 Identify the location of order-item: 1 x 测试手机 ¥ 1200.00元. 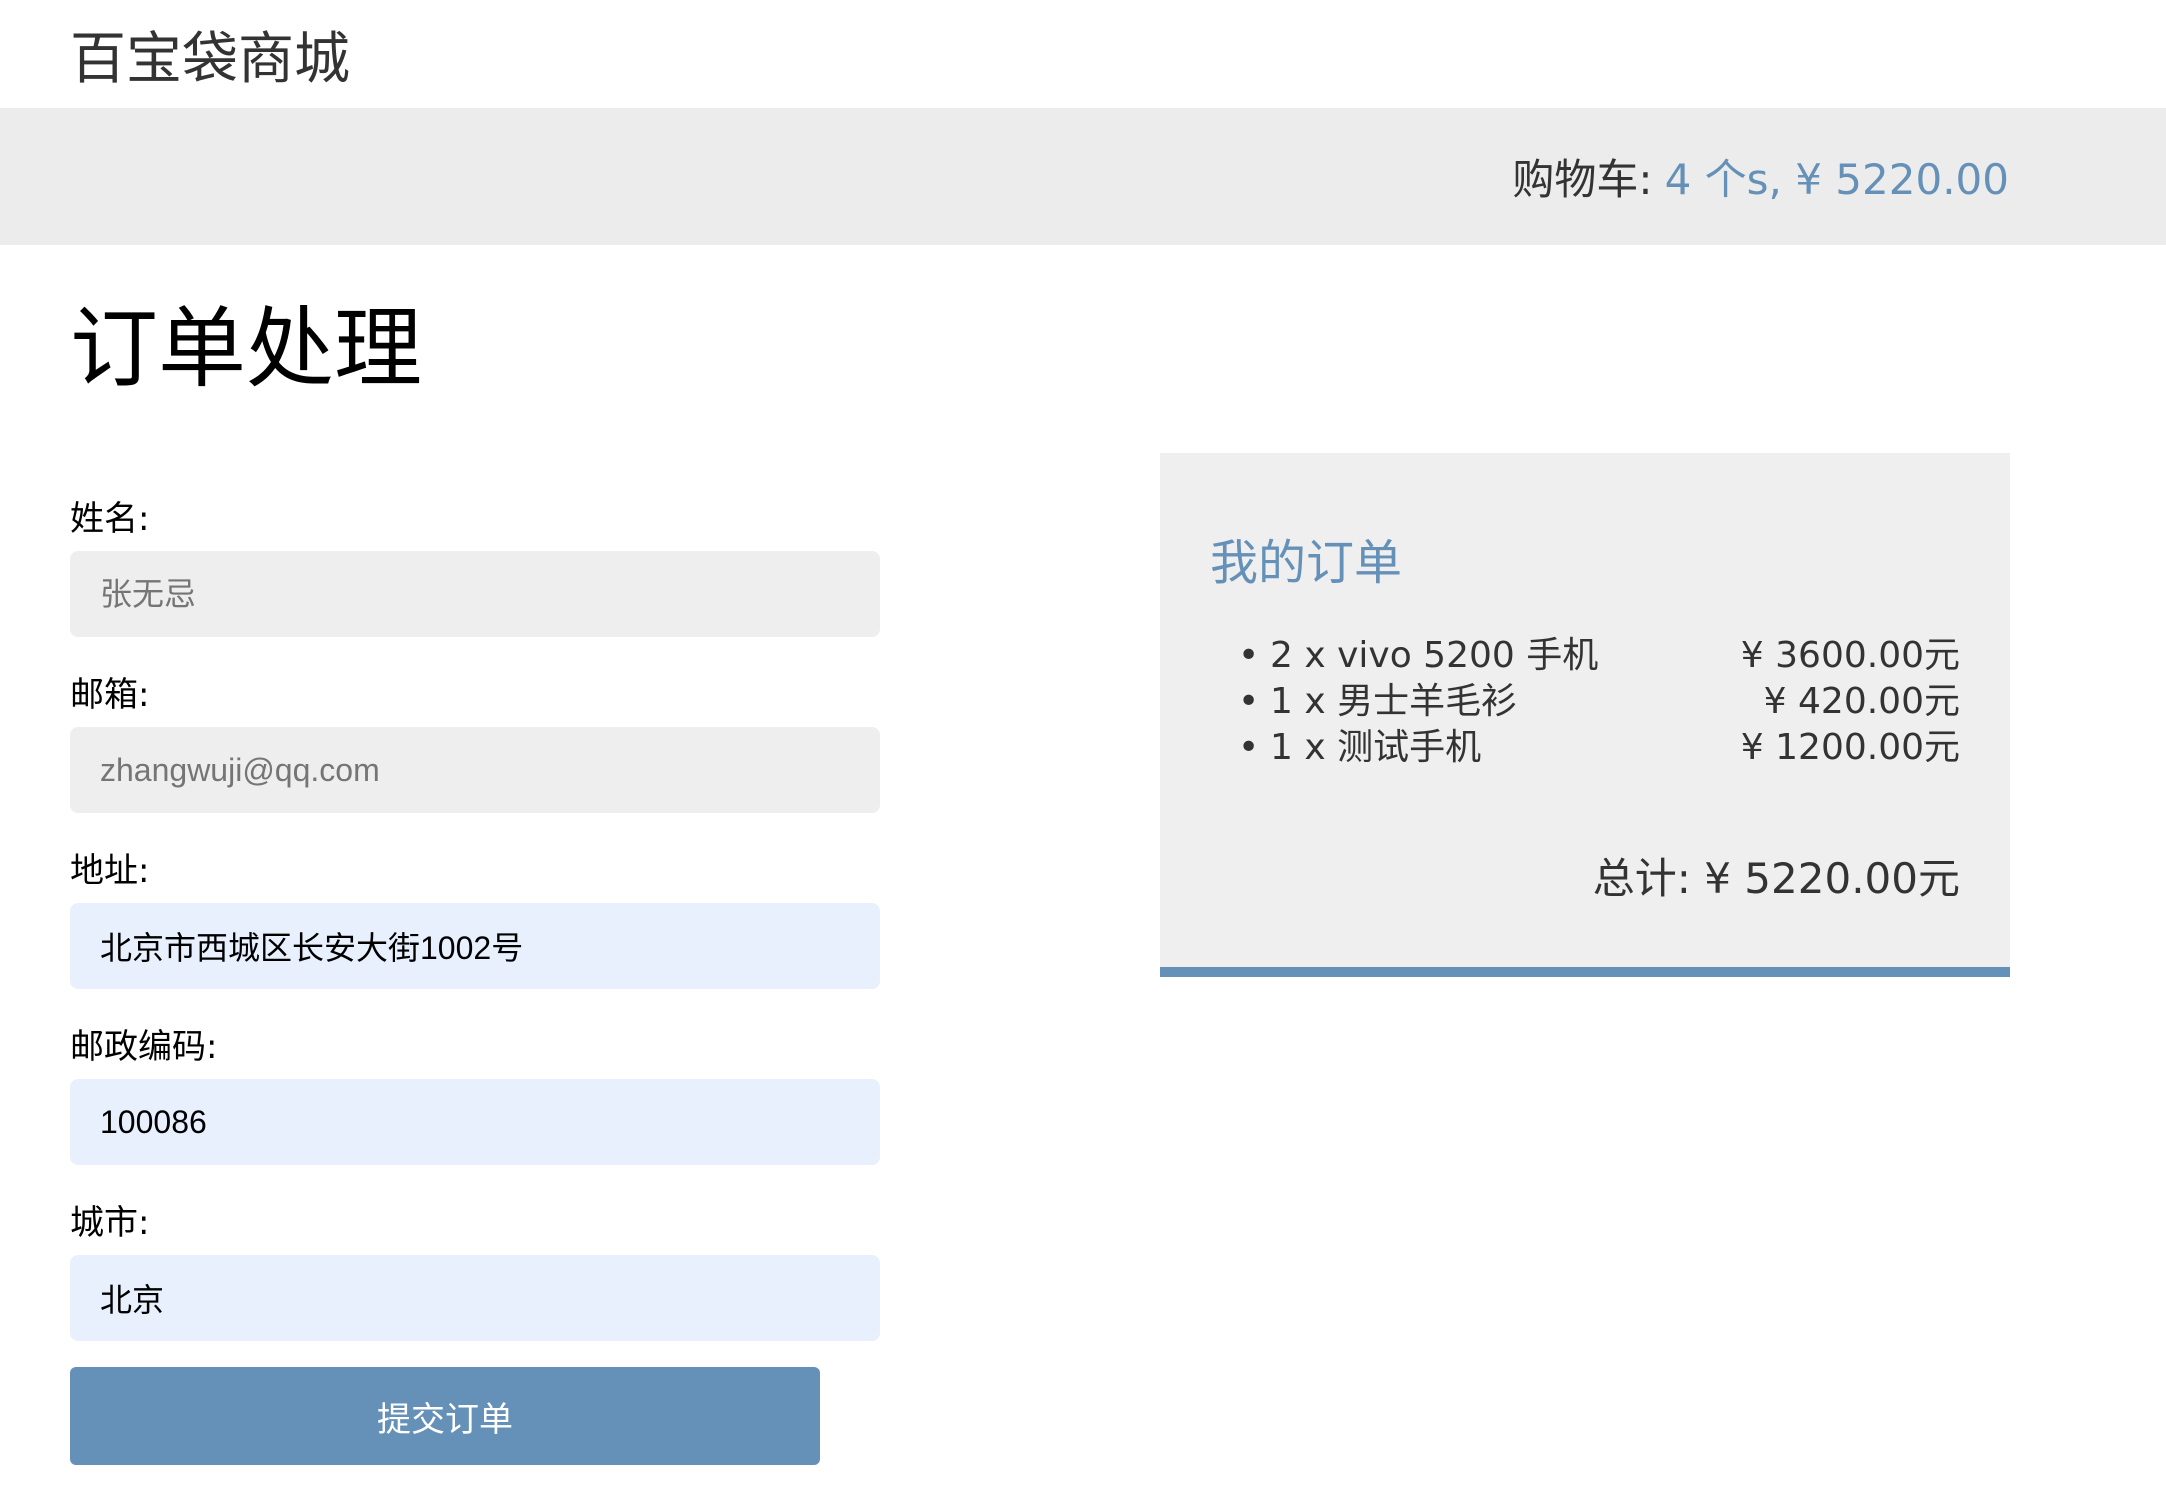
(1615, 748).